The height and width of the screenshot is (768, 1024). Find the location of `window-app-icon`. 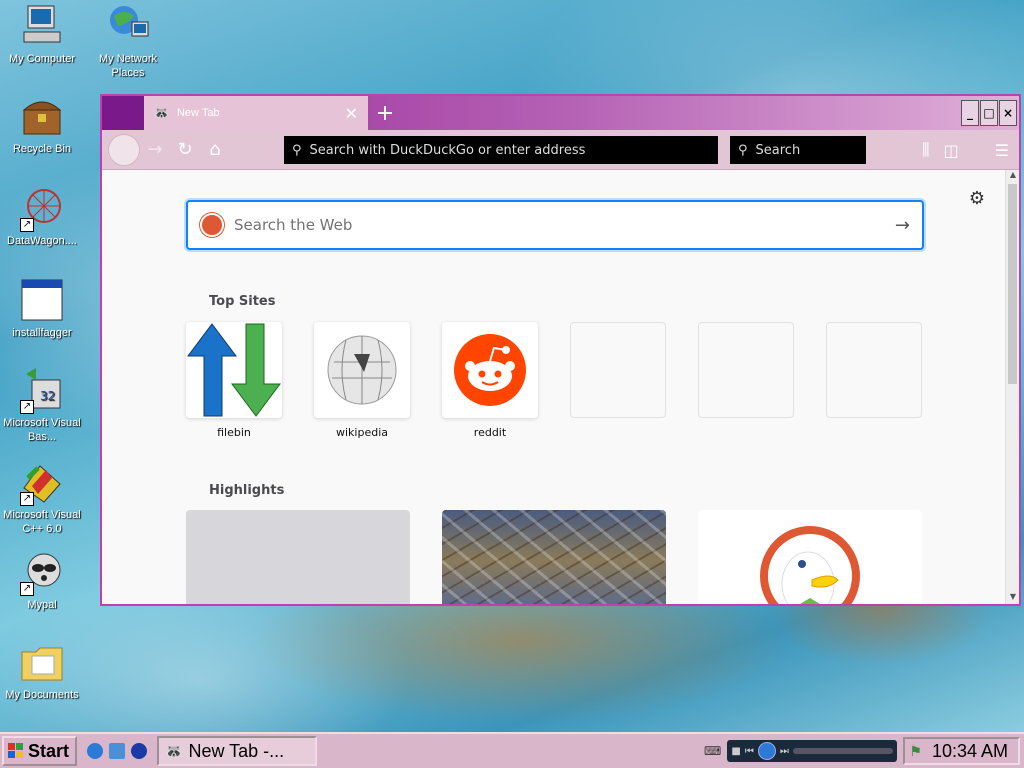

window-app-icon is located at coordinates (42, 300).